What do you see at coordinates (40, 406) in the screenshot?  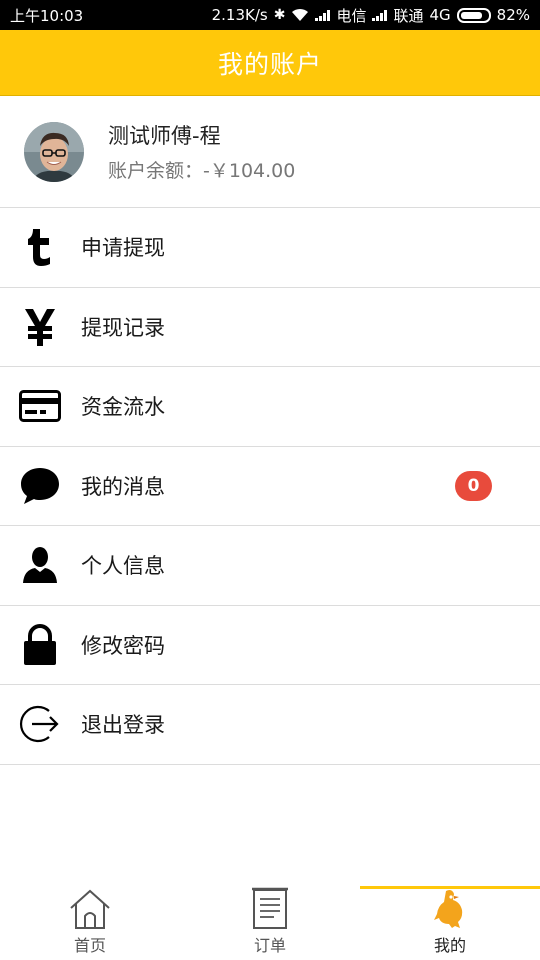 I see `credit-card-icon` at bounding box center [40, 406].